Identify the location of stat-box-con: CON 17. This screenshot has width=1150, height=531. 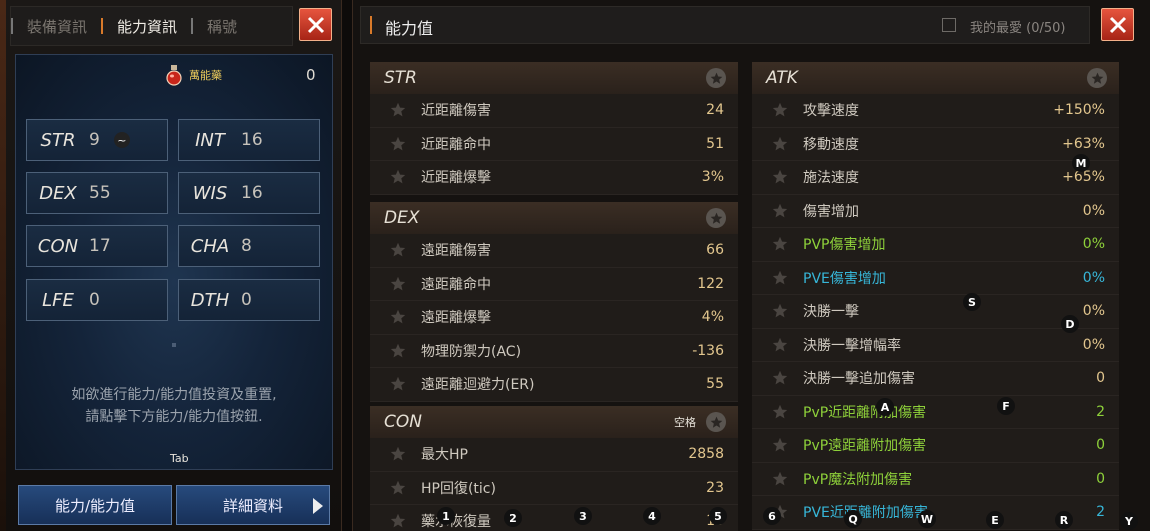
(97, 246).